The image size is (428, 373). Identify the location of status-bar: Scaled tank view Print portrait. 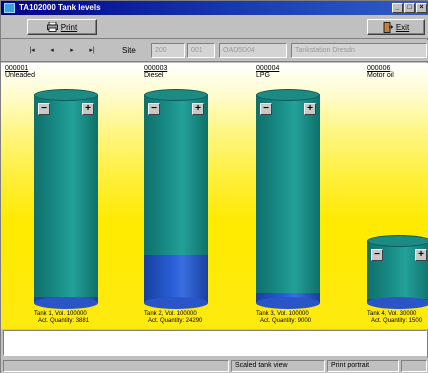
(214, 365).